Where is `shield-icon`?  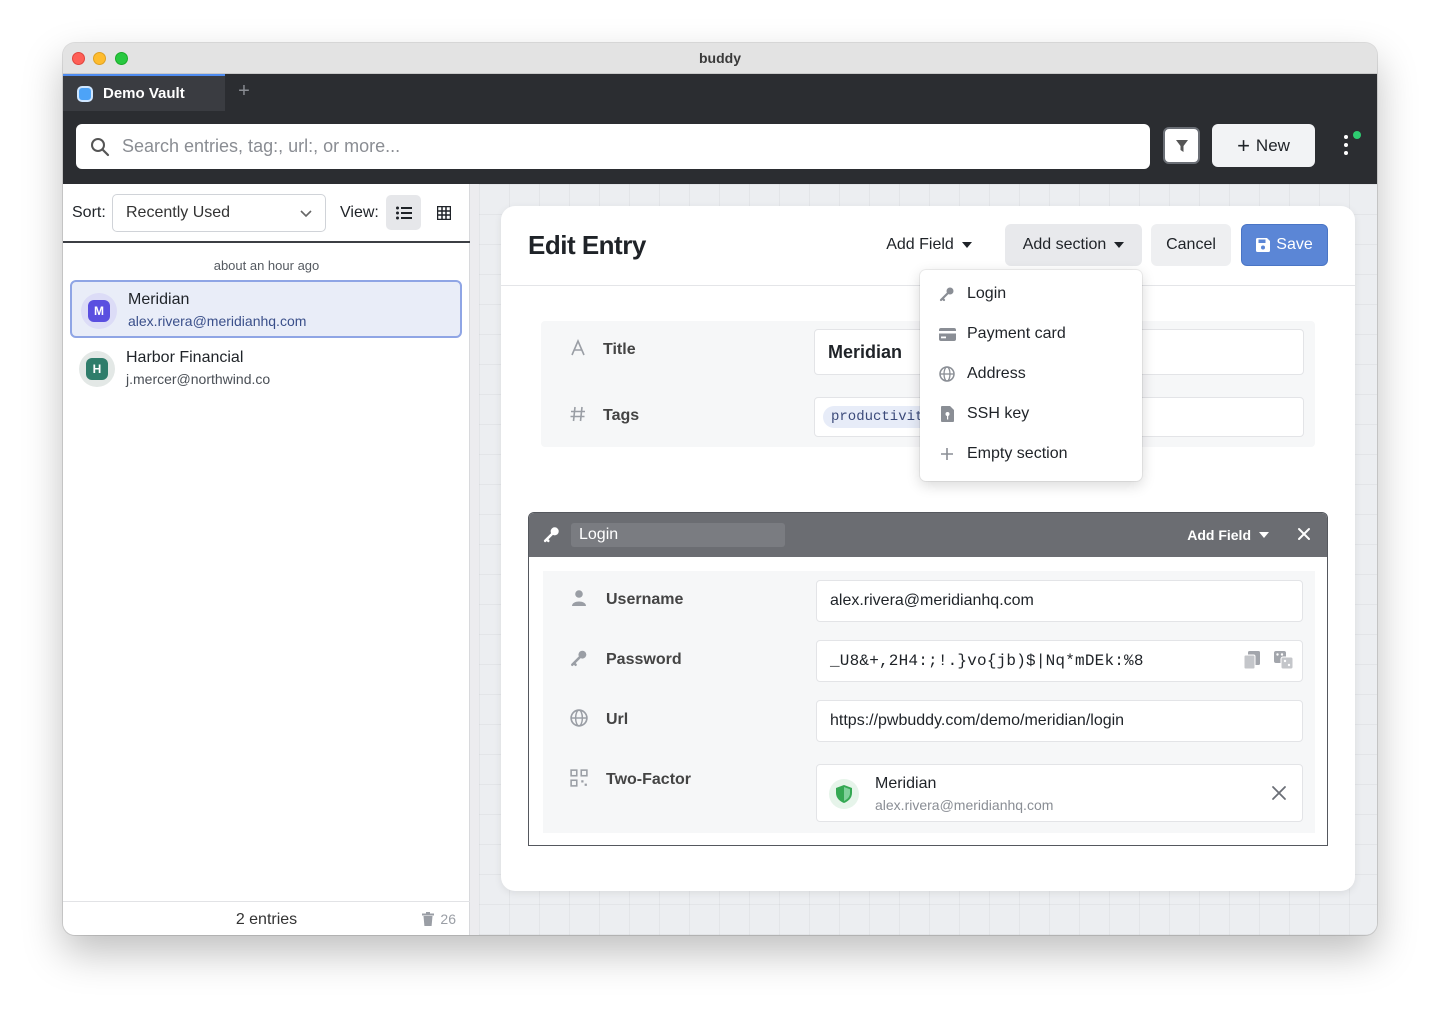 shield-icon is located at coordinates (844, 794).